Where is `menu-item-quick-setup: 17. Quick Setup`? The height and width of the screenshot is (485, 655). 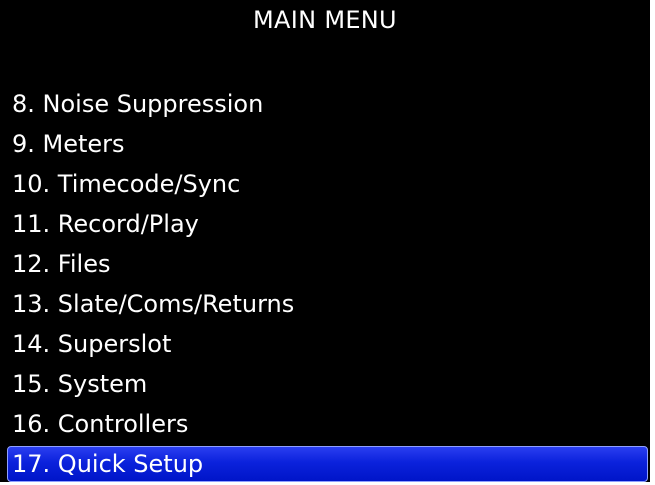
menu-item-quick-setup: 17. Quick Setup is located at coordinates (327, 464).